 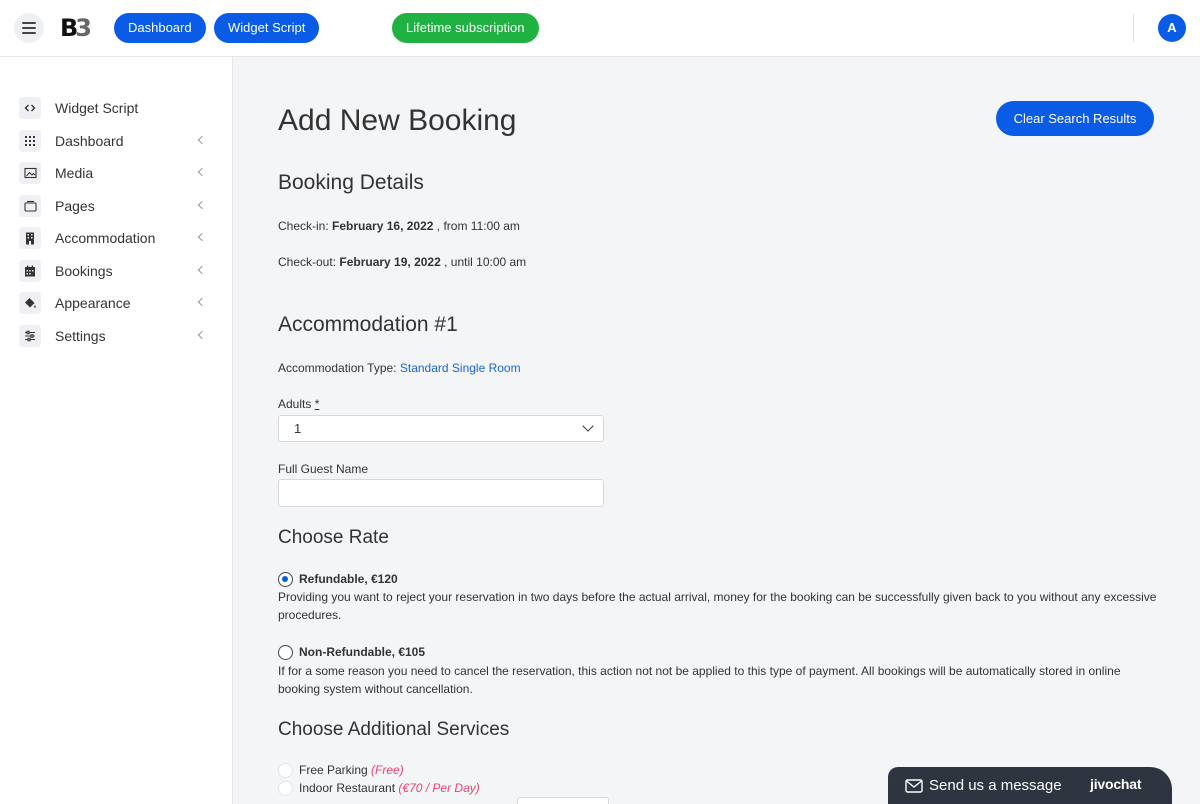 I want to click on rate-refundable-radio, so click(x=285, y=579).